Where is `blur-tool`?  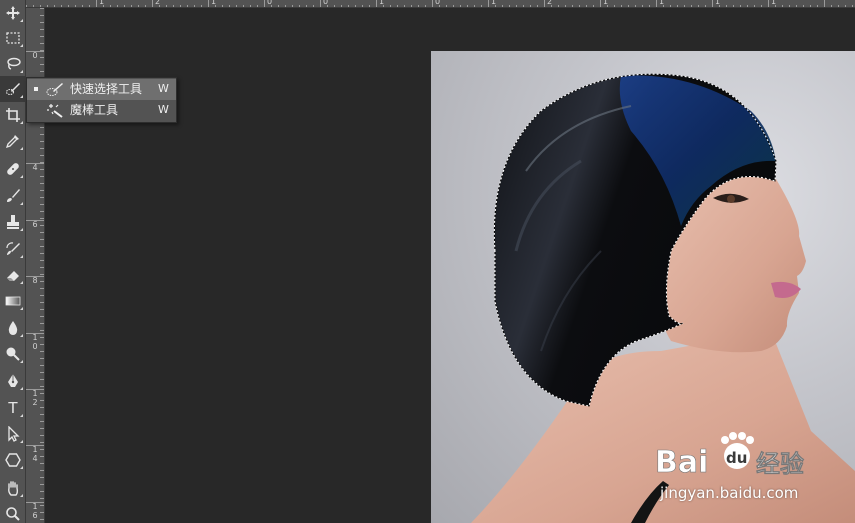 blur-tool is located at coordinates (13, 328).